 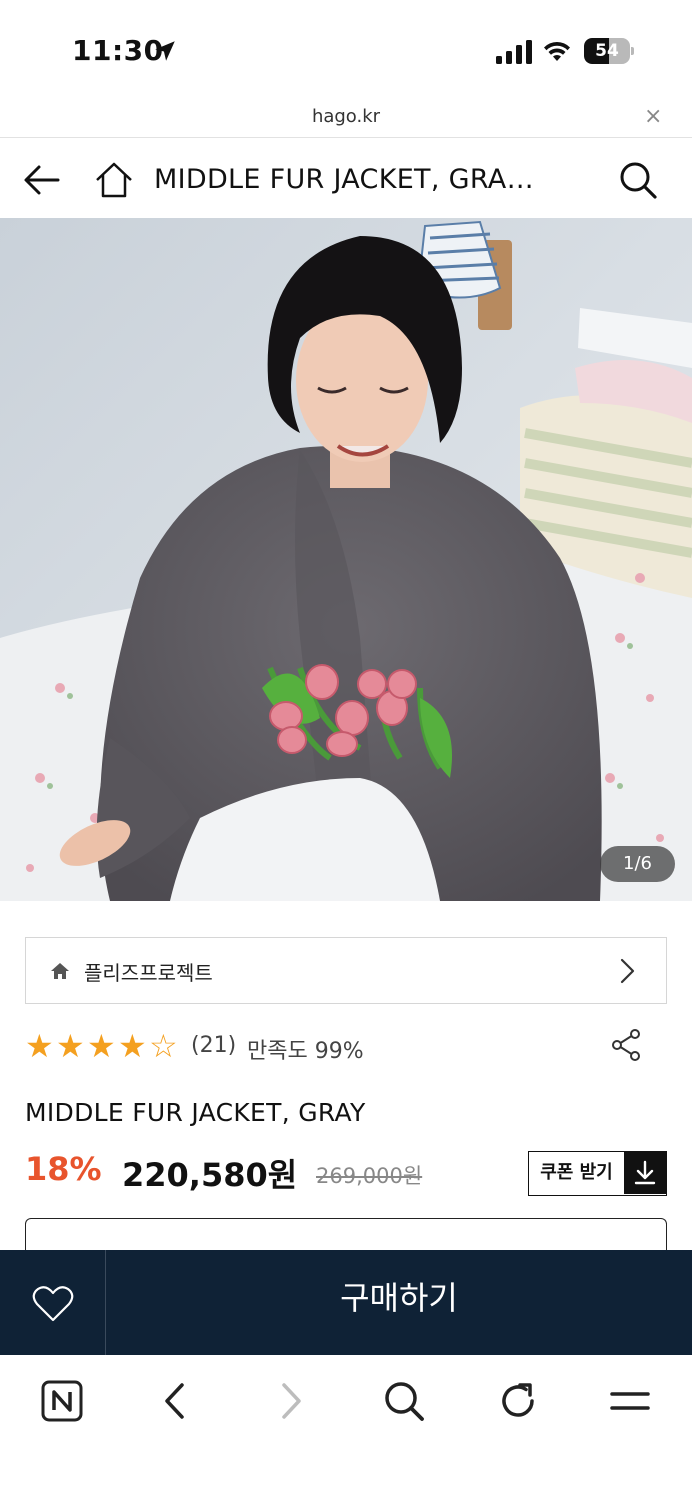 What do you see at coordinates (645, 1173) in the screenshot?
I see `download-icon` at bounding box center [645, 1173].